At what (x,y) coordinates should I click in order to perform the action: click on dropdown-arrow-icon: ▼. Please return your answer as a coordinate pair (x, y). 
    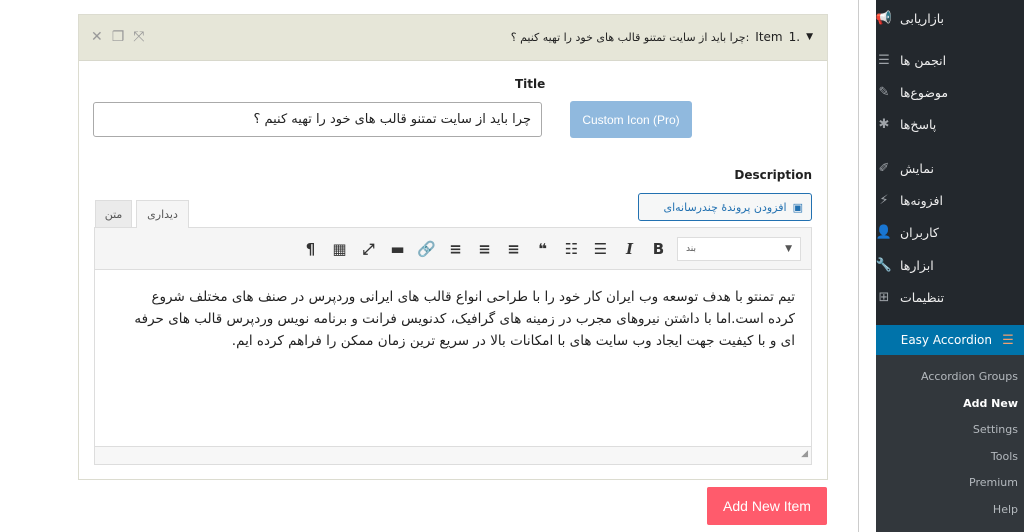
    Looking at the image, I should click on (788, 248).